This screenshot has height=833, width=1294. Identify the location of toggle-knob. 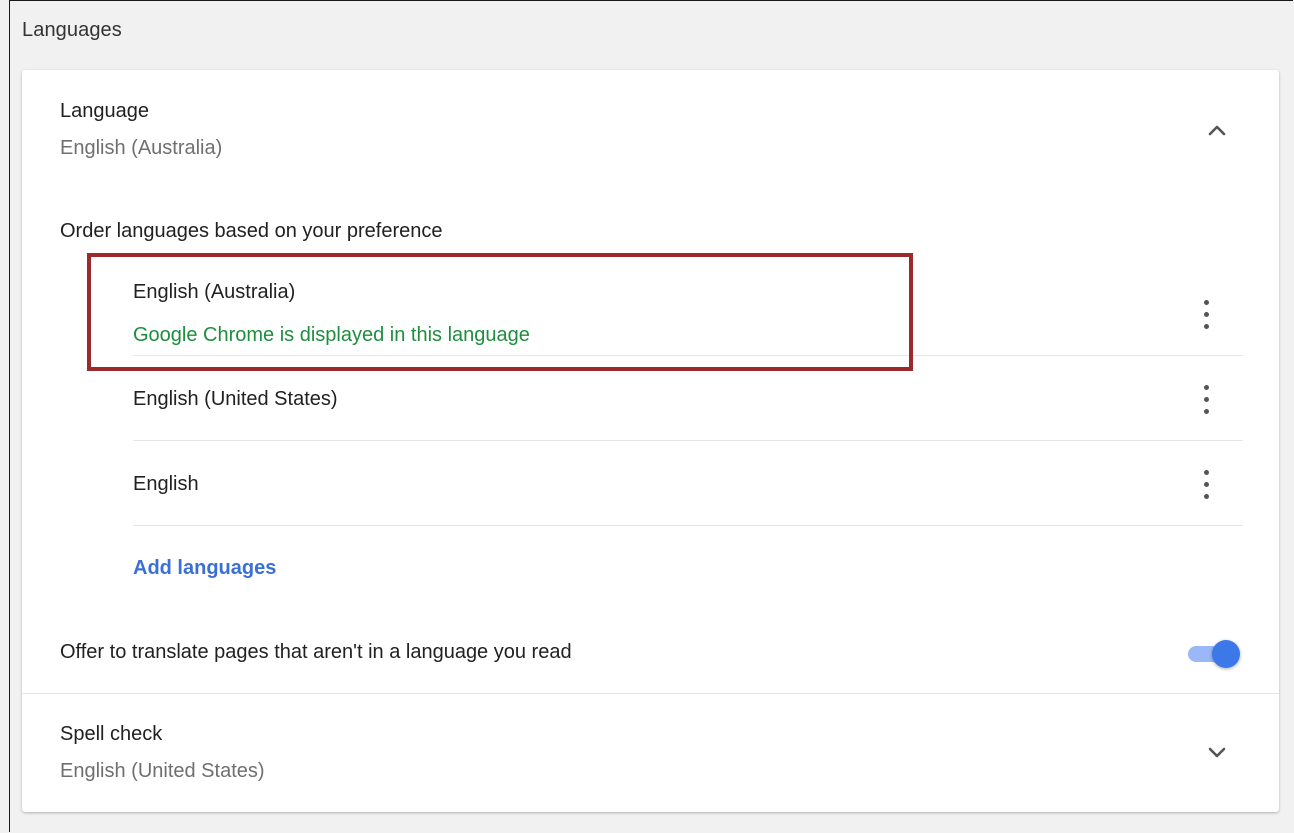
(1226, 654).